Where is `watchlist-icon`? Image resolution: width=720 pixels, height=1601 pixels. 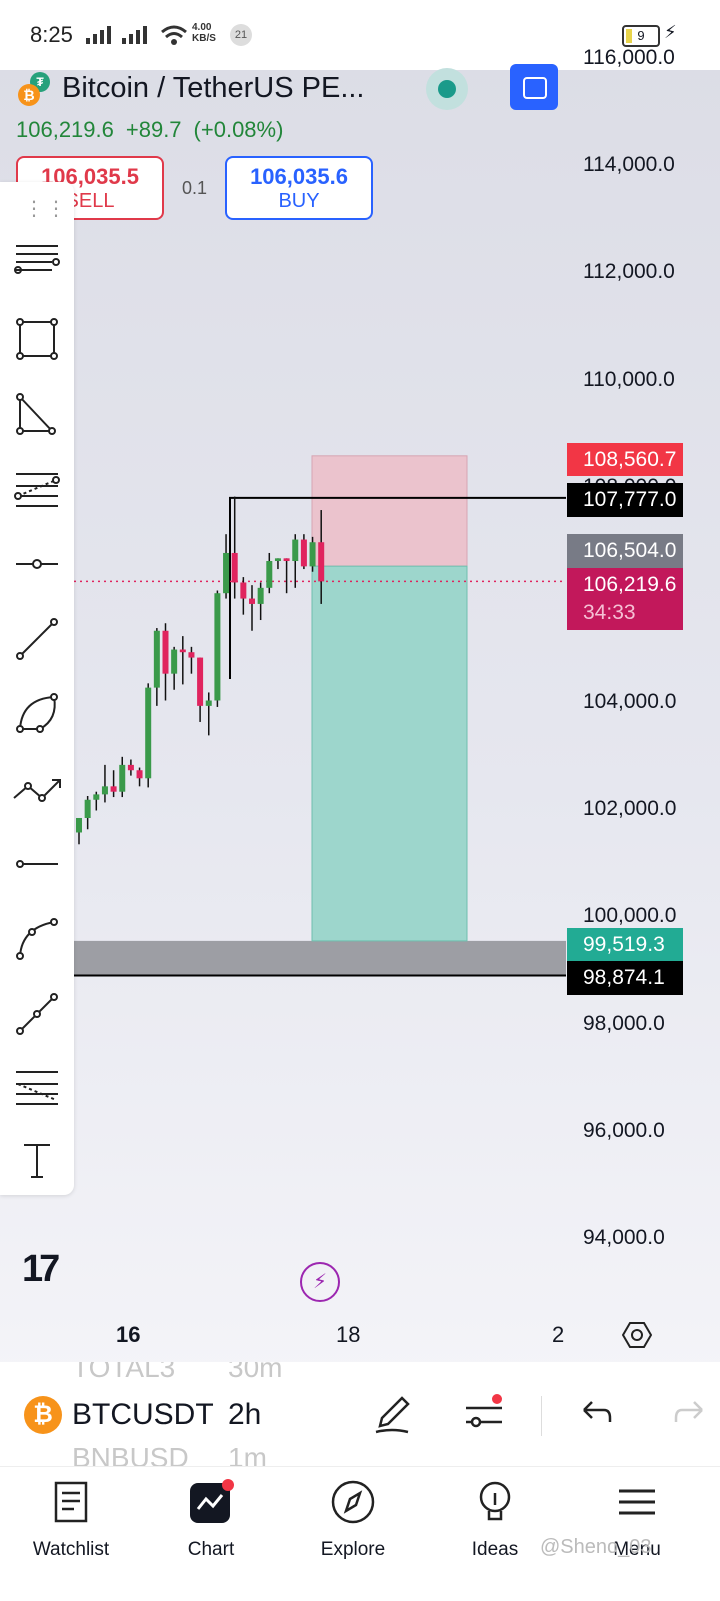
watchlist-icon is located at coordinates (71, 1502).